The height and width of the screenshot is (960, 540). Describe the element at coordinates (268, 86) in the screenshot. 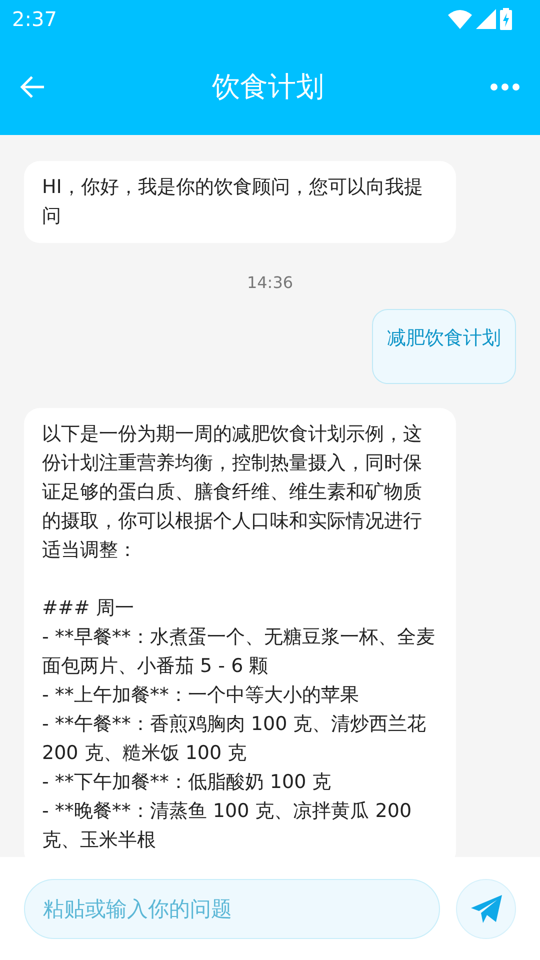

I see `screen-title: 饮食计划` at that location.